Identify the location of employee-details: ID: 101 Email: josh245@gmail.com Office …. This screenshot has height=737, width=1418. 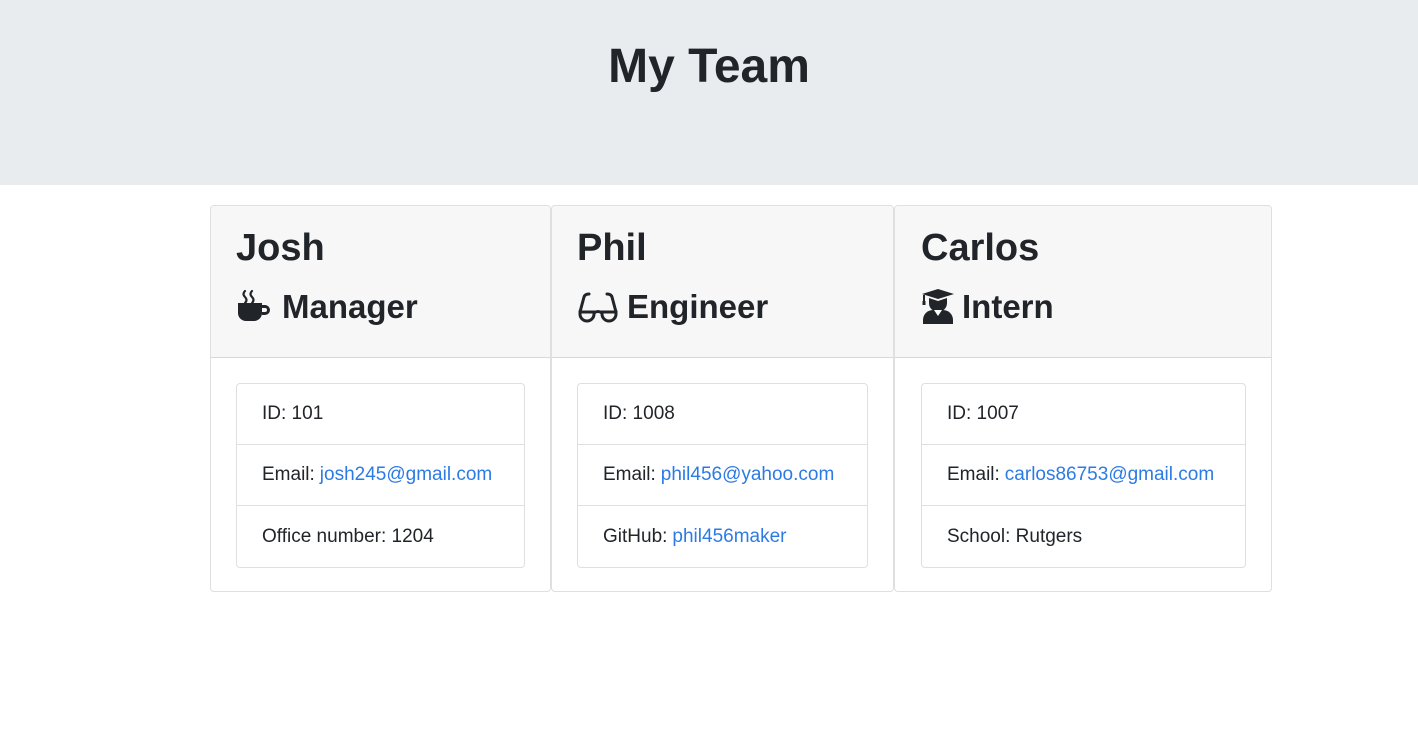
(380, 475).